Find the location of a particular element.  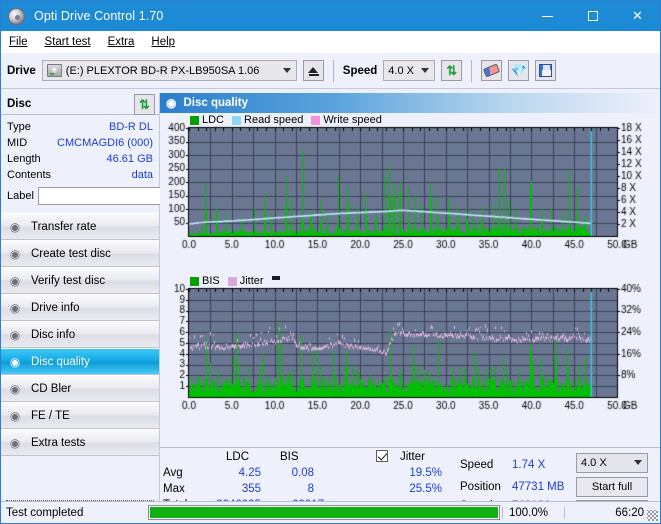

stats-speed-label: Speed is located at coordinates (477, 465).